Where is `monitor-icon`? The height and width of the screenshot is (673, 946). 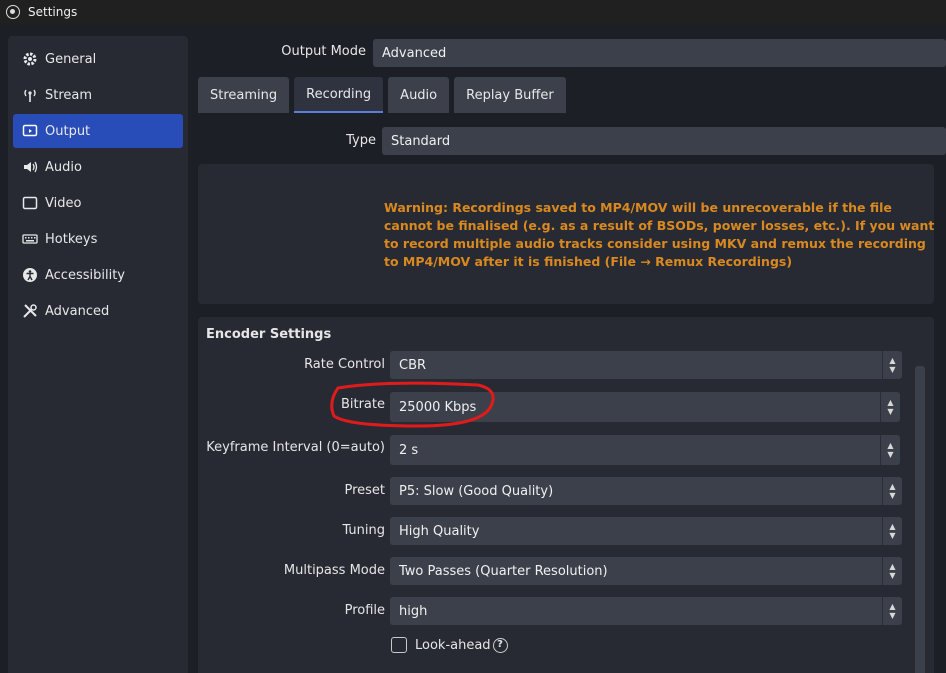
monitor-icon is located at coordinates (30, 203).